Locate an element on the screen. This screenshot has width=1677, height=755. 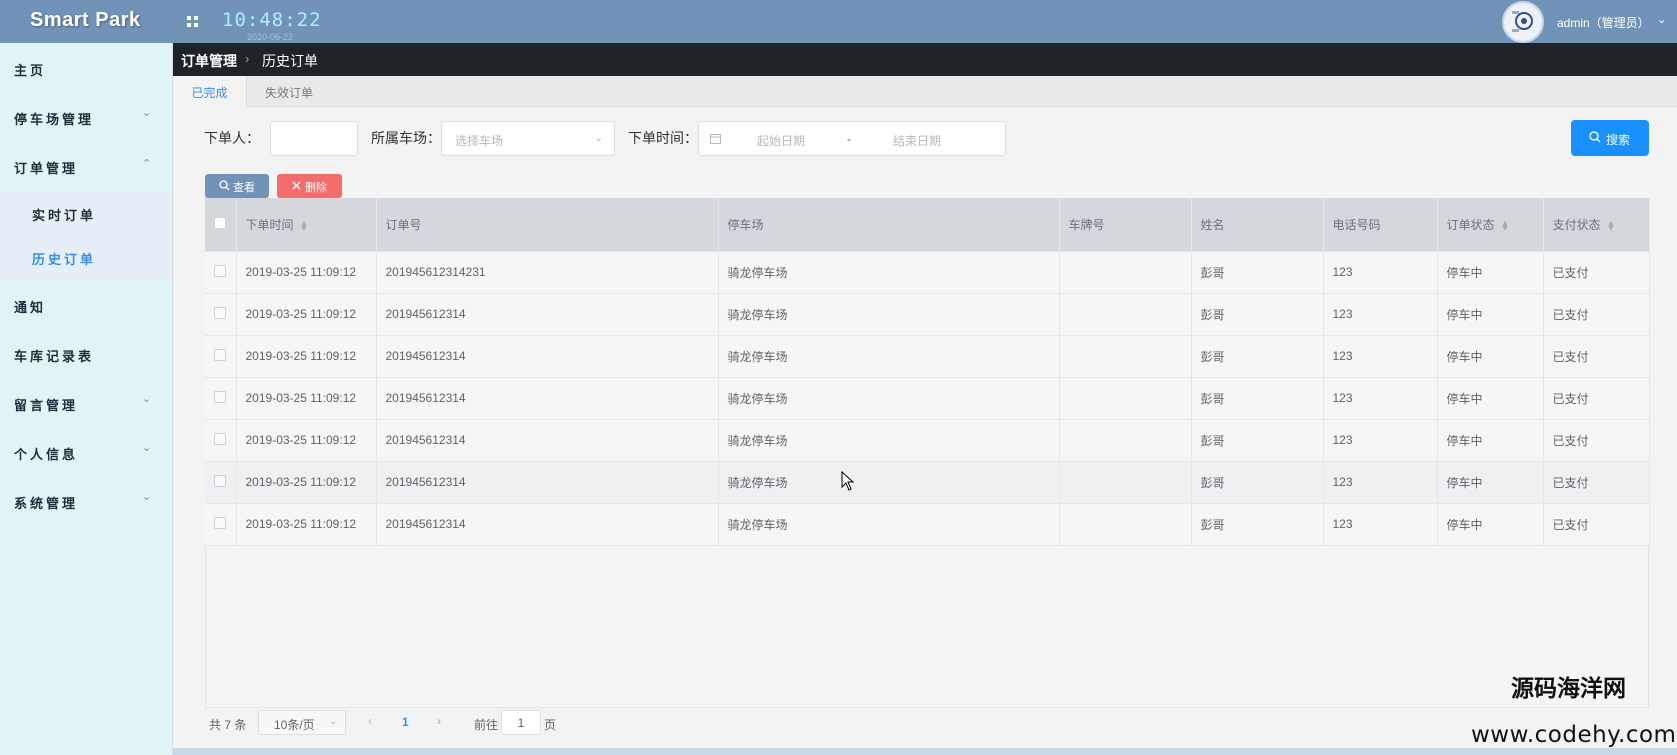
page-size-select: 10条/页 ⌄ is located at coordinates (302, 722).